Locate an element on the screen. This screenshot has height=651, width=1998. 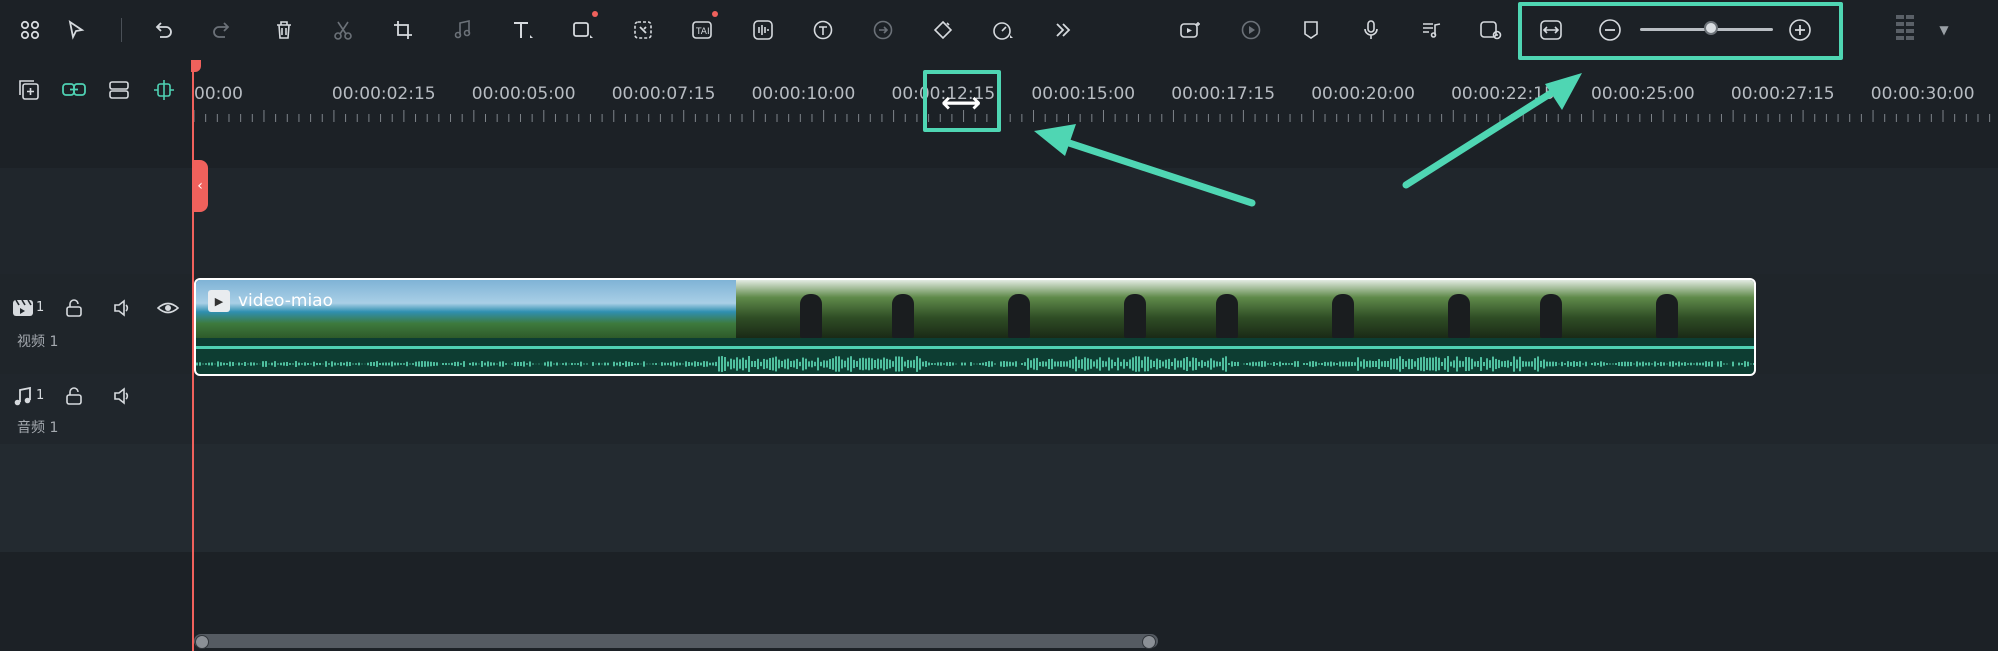
arrow-to-zoom is located at coordinates (1481, 137).